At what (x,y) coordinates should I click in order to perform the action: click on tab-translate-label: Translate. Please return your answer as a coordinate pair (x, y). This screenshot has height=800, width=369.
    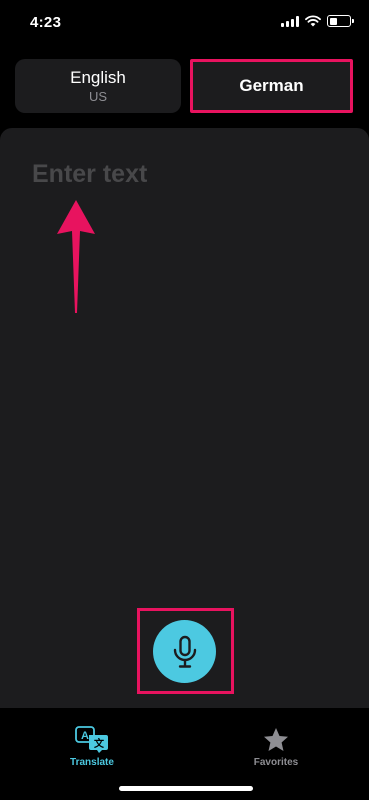
    Looking at the image, I should click on (92, 762).